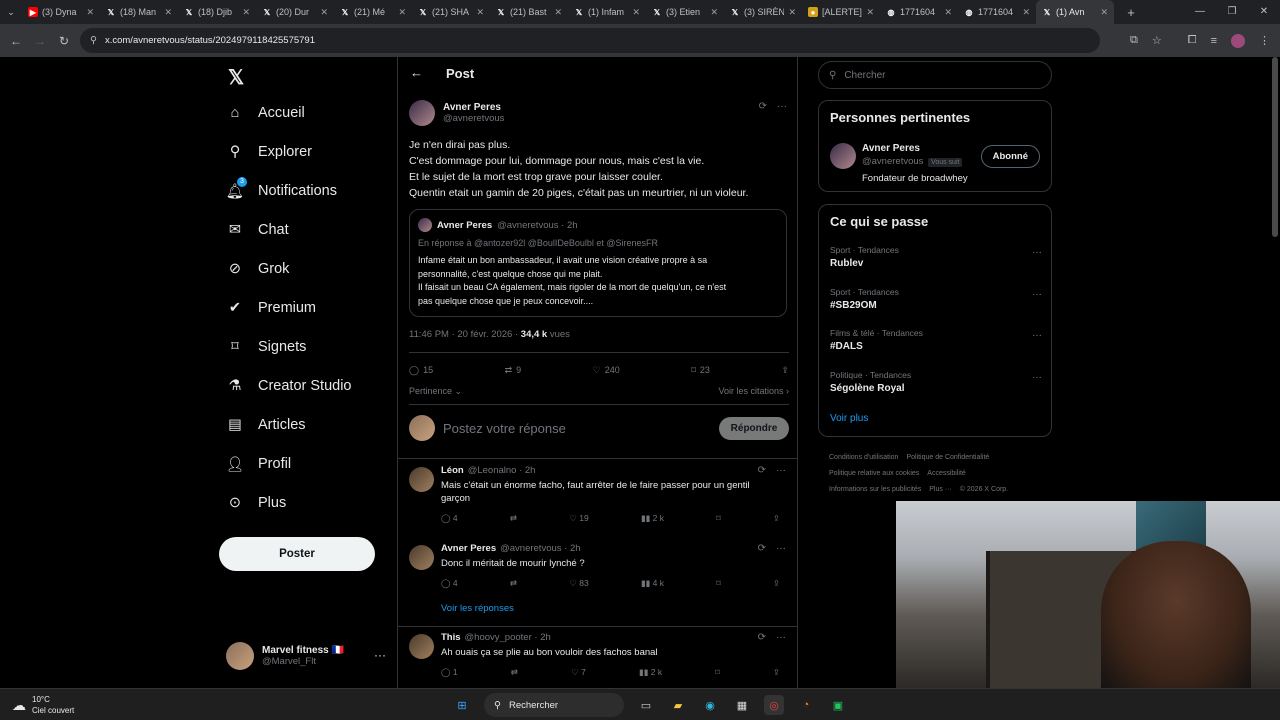 This screenshot has height=720, width=1280. I want to click on footer-link: Conditions d'utilisation, so click(863, 457).